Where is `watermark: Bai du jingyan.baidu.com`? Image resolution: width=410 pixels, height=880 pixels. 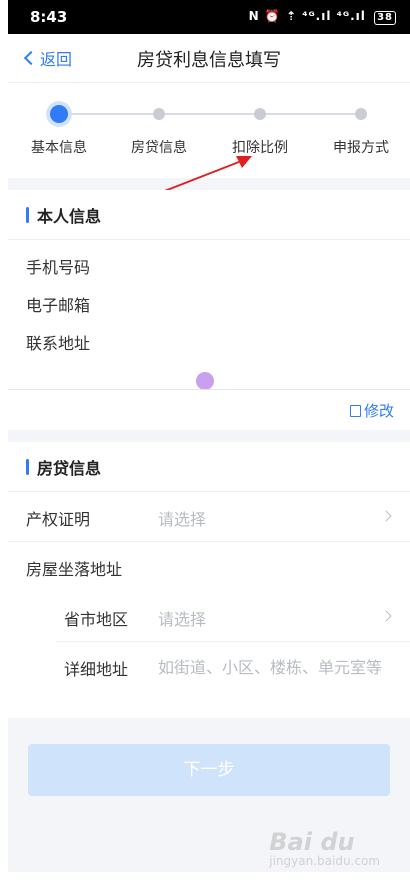
watermark: Bai du jingyan.baidu.com is located at coordinates (324, 848).